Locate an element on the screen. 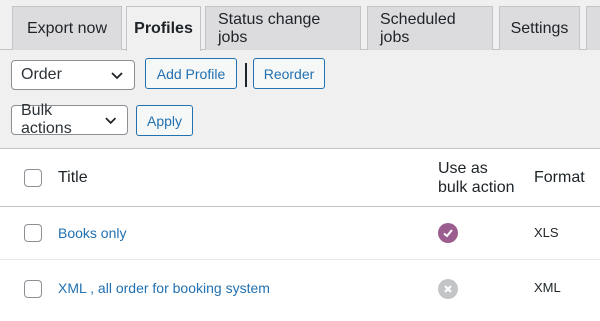 Image resolution: width=600 pixels, height=321 pixels. apply-button: Apply is located at coordinates (164, 120).